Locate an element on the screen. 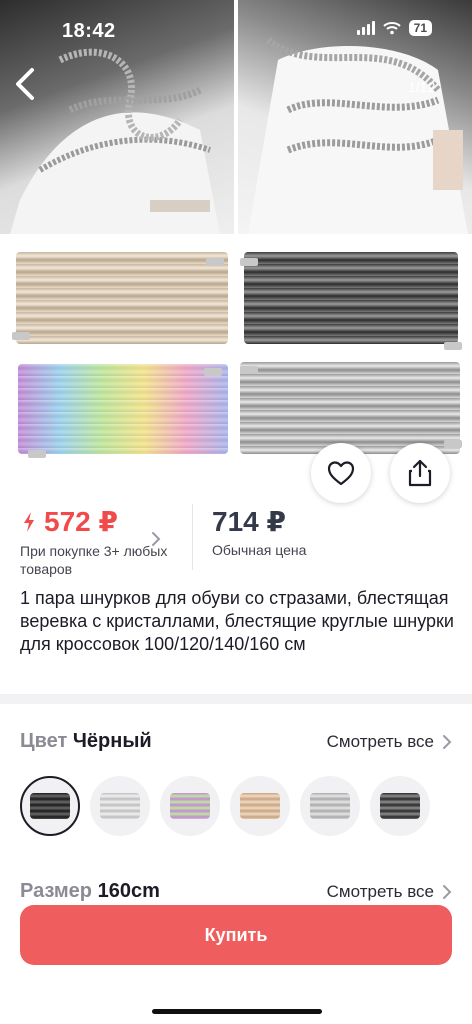  price-divider is located at coordinates (192, 537).